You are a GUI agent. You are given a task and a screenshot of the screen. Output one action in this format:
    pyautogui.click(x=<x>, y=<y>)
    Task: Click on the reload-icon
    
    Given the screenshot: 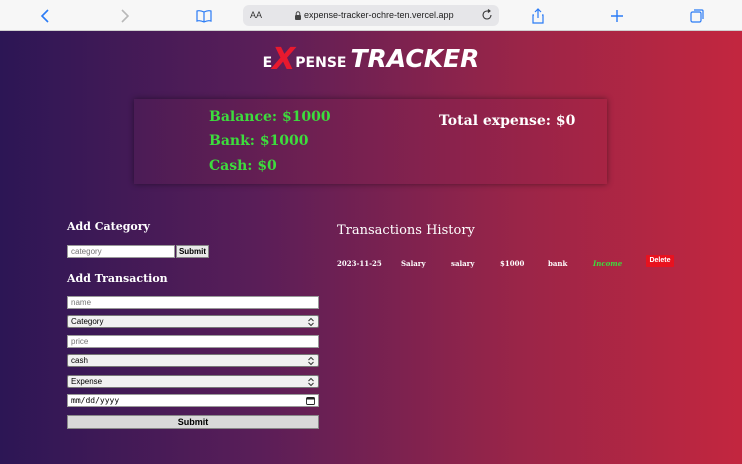 What is the action you would take?
    pyautogui.click(x=487, y=15)
    